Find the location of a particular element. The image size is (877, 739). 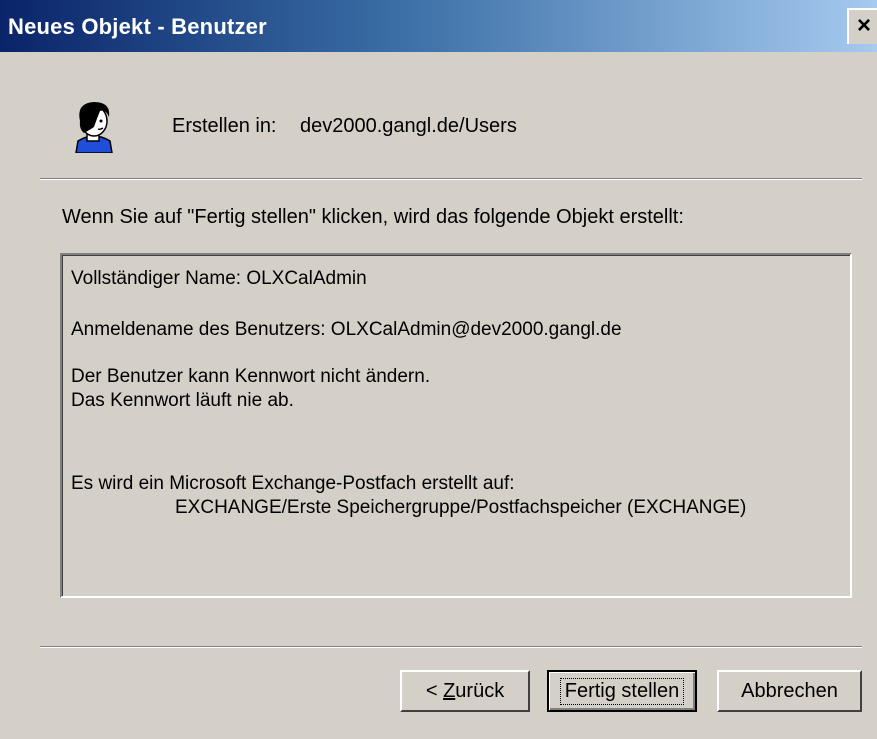

window-title: Neues Objekt - Benutzer is located at coordinates (137, 26).